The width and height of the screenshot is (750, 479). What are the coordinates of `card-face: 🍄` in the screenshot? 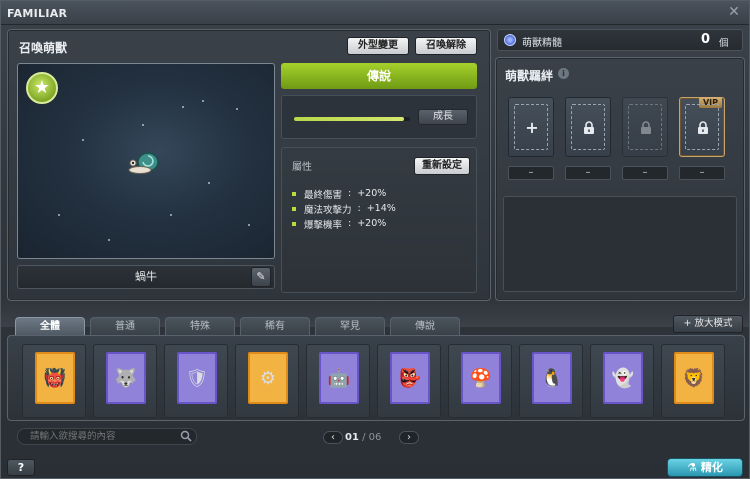 It's located at (481, 378).